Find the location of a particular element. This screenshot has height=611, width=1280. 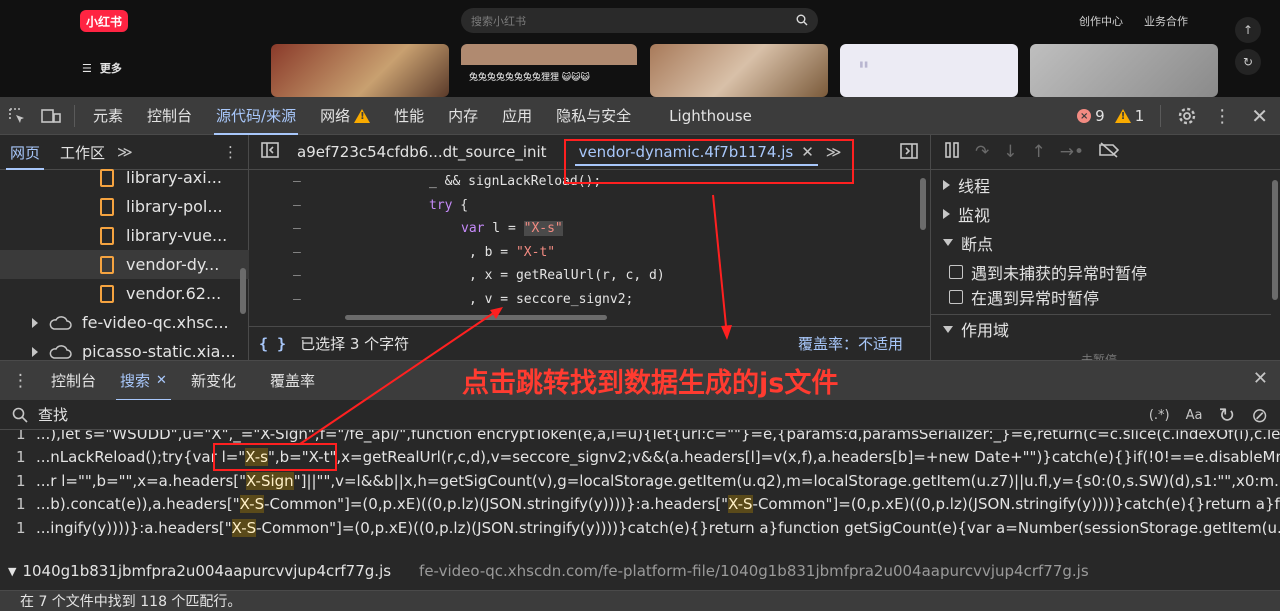

scroll-top-icon: ↑ is located at coordinates (1248, 30).